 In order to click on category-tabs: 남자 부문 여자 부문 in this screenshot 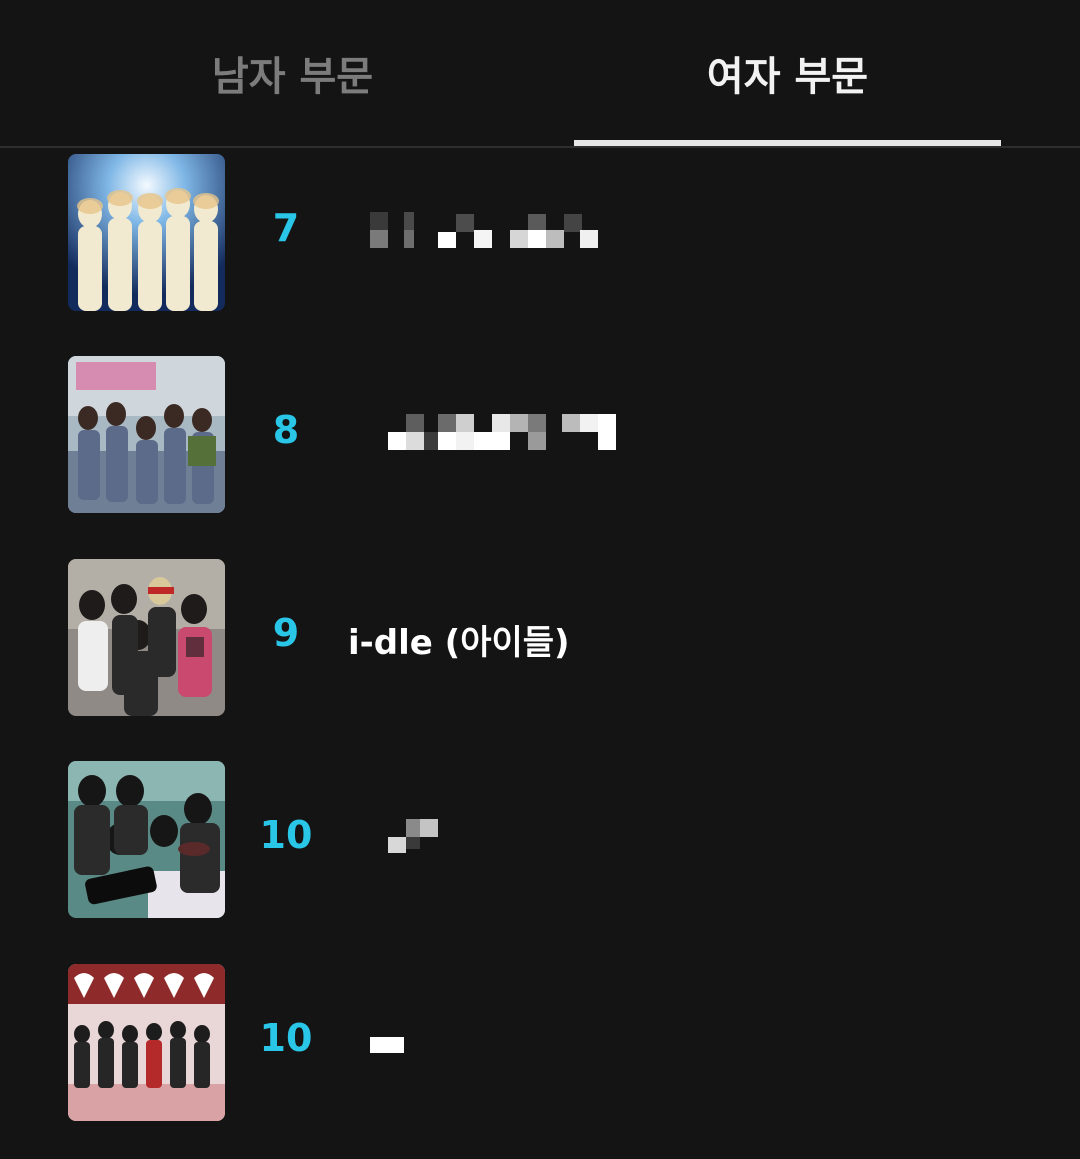, I will do `click(540, 74)`.